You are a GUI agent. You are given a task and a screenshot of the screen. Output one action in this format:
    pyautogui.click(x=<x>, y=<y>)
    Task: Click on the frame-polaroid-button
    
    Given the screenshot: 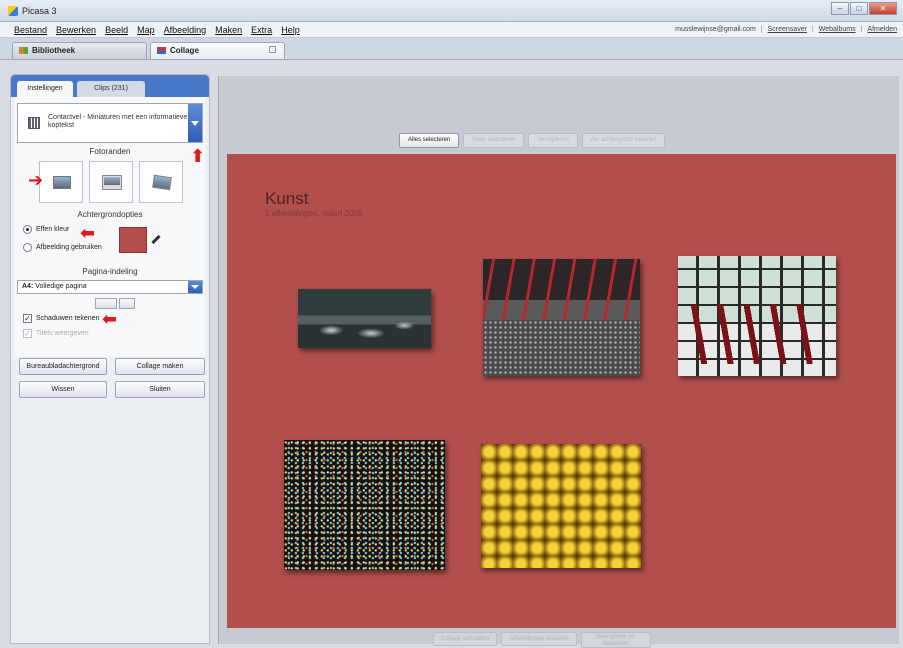 What is the action you would take?
    pyautogui.click(x=111, y=182)
    